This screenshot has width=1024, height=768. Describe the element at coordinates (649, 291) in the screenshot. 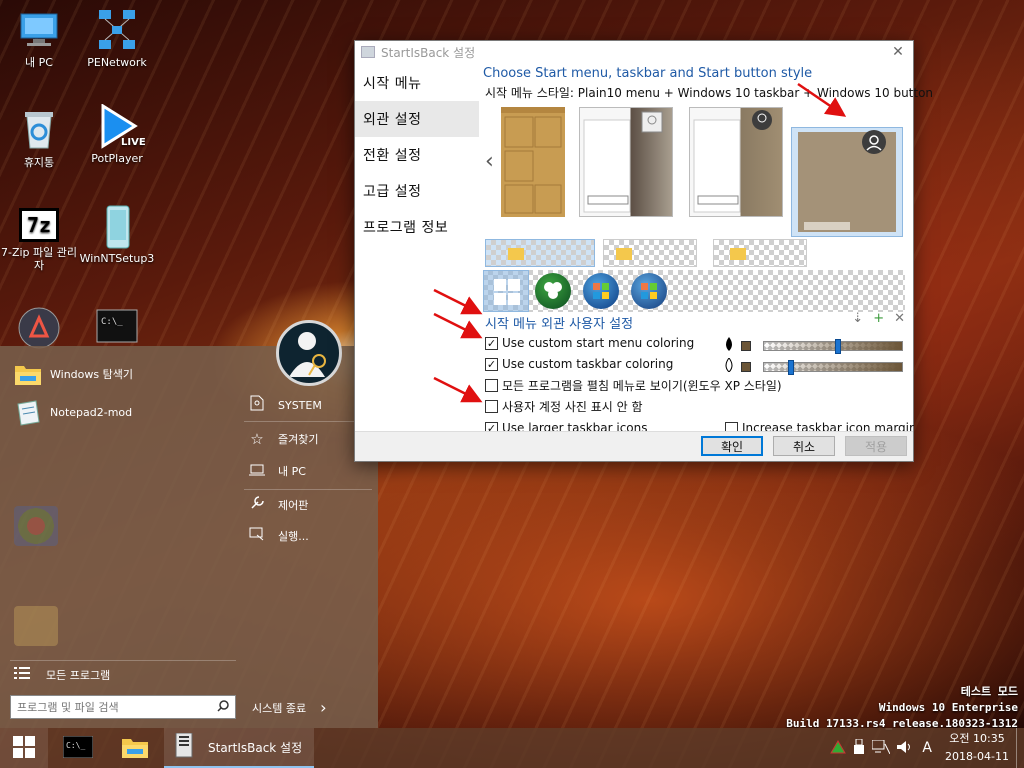

I see `orb-windows-vista-icon` at that location.